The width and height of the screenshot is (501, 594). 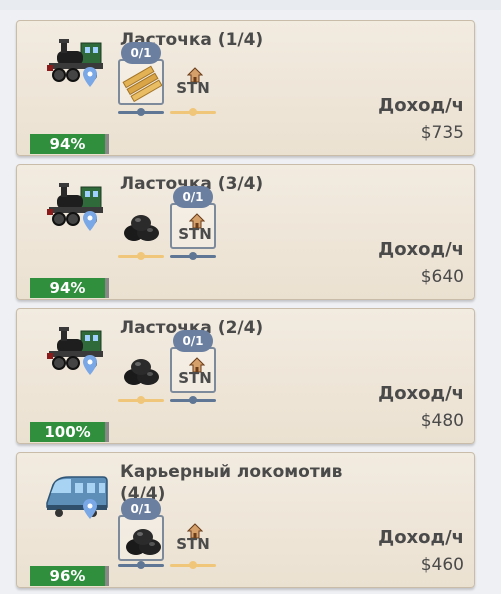 I want to click on cargo-slot-lumber, so click(x=141, y=82).